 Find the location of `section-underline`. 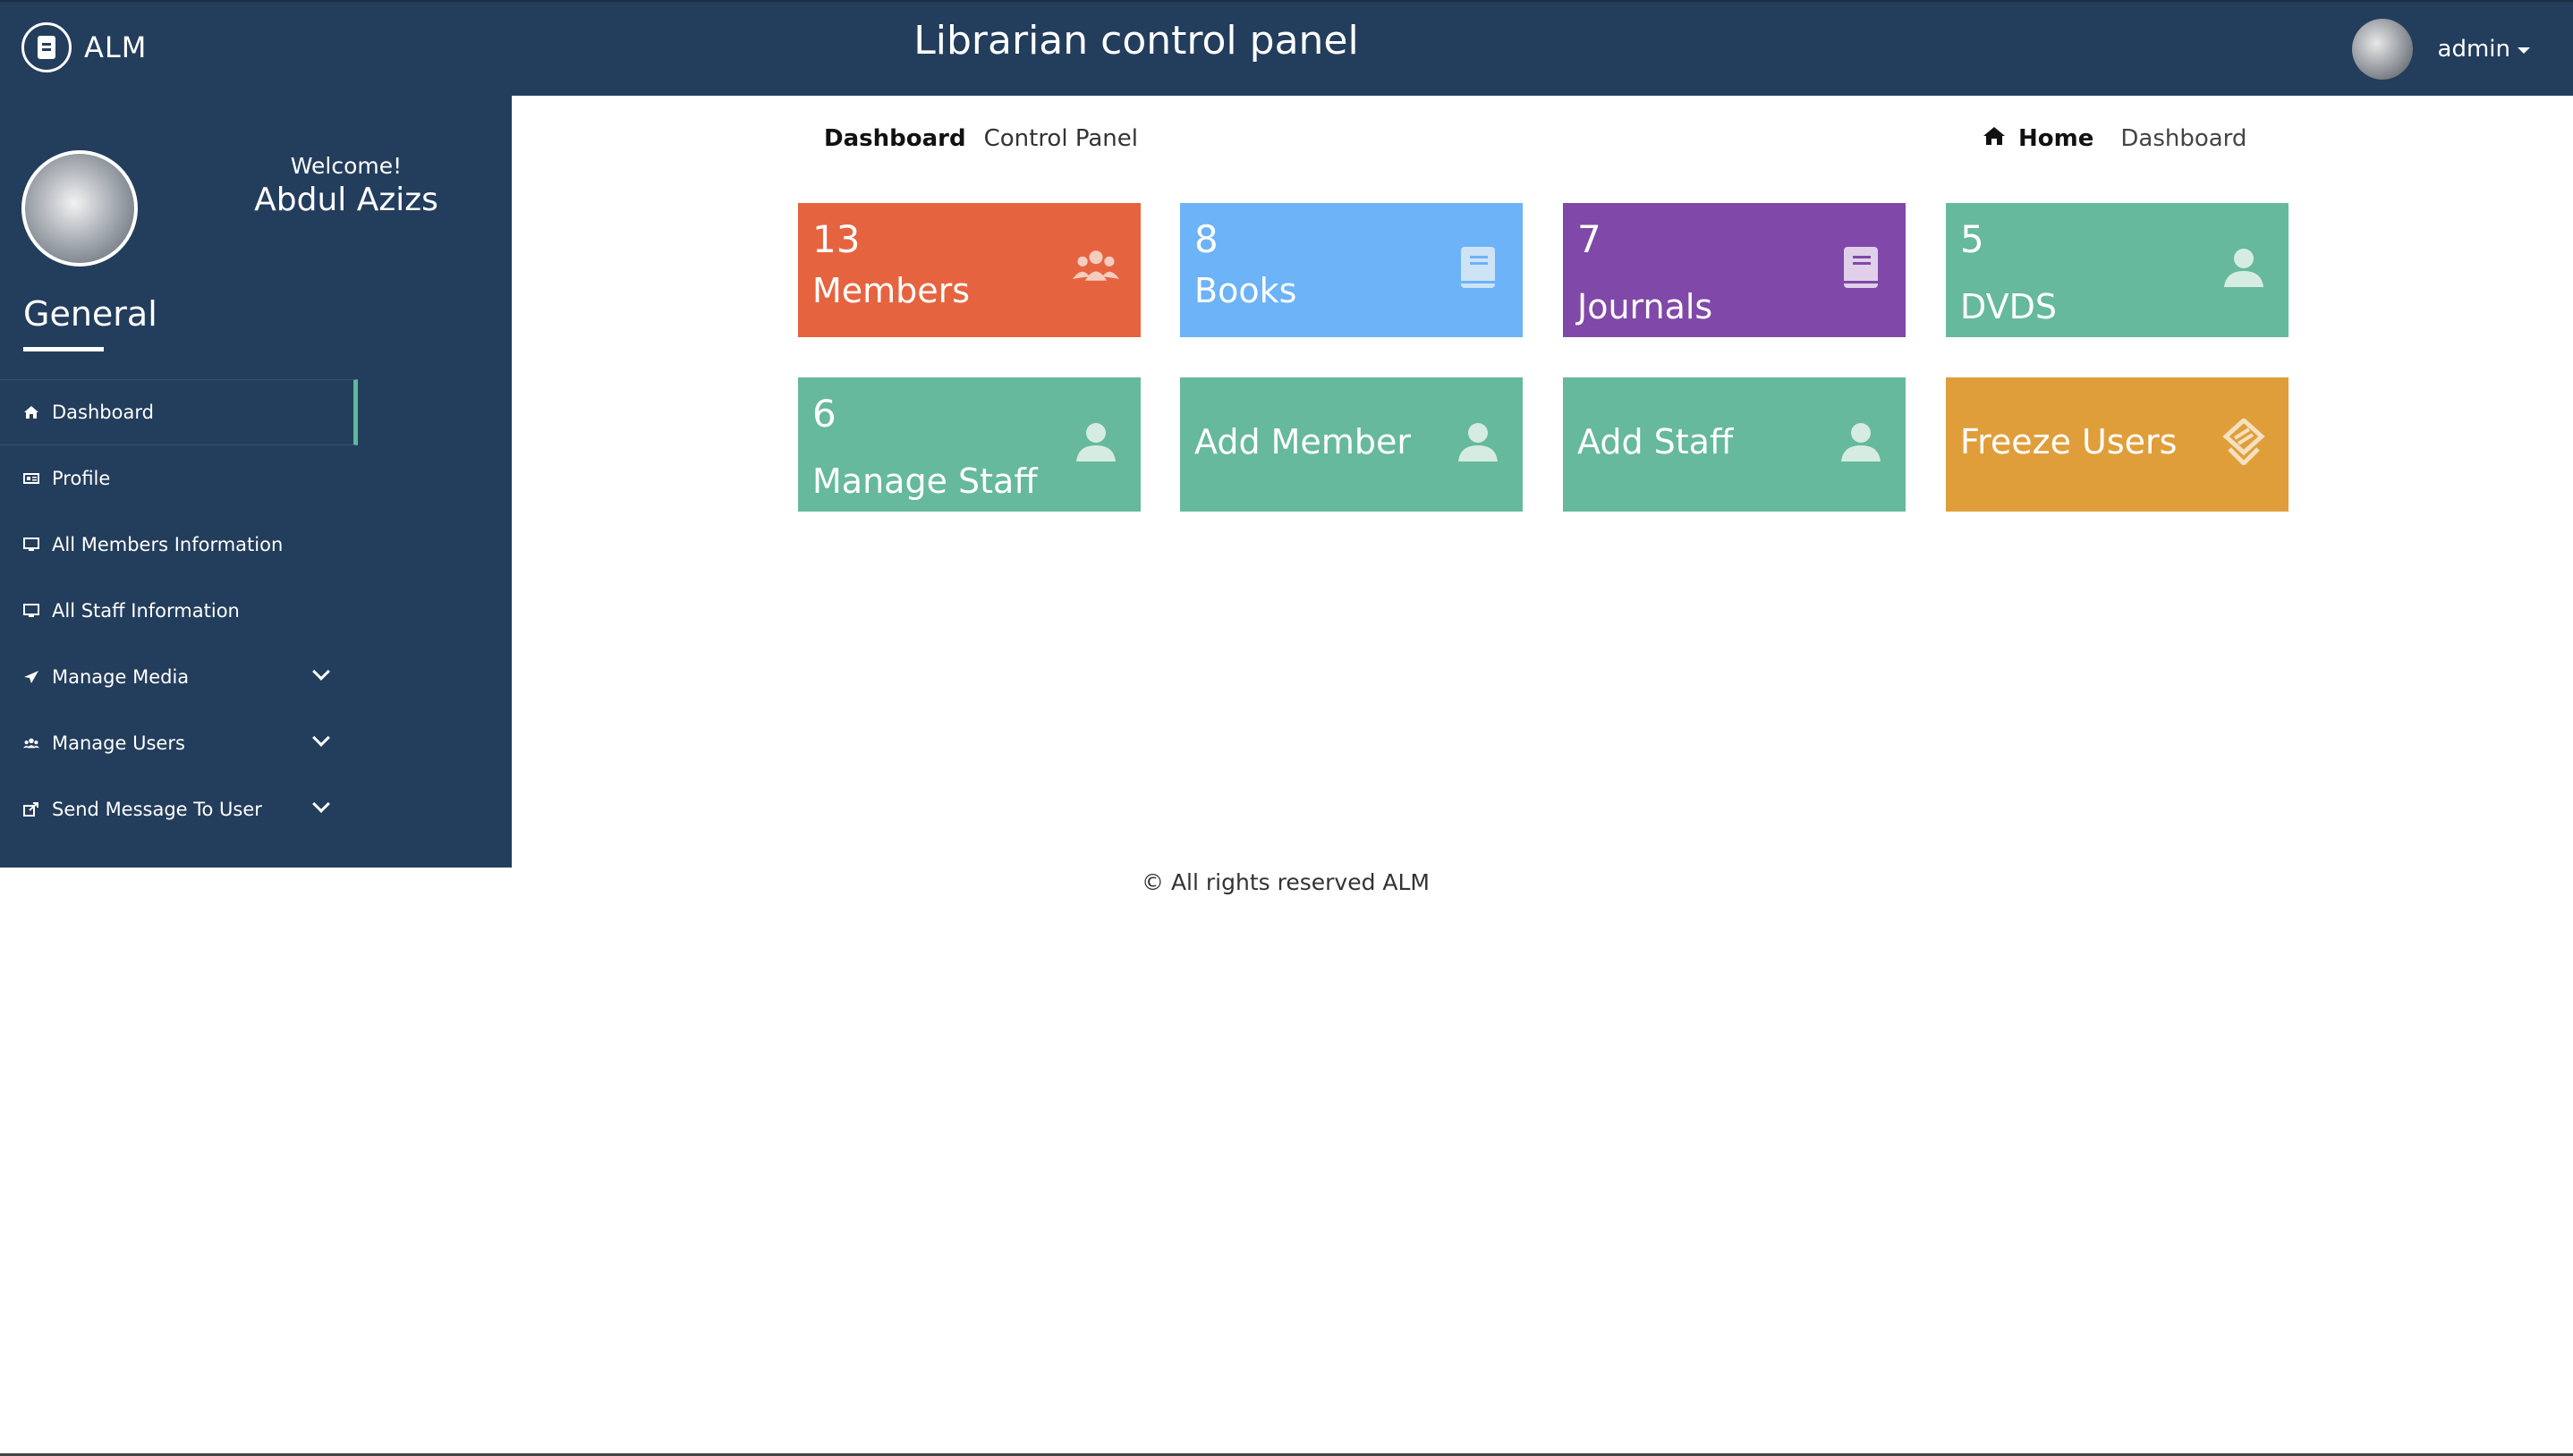

section-underline is located at coordinates (63, 349).